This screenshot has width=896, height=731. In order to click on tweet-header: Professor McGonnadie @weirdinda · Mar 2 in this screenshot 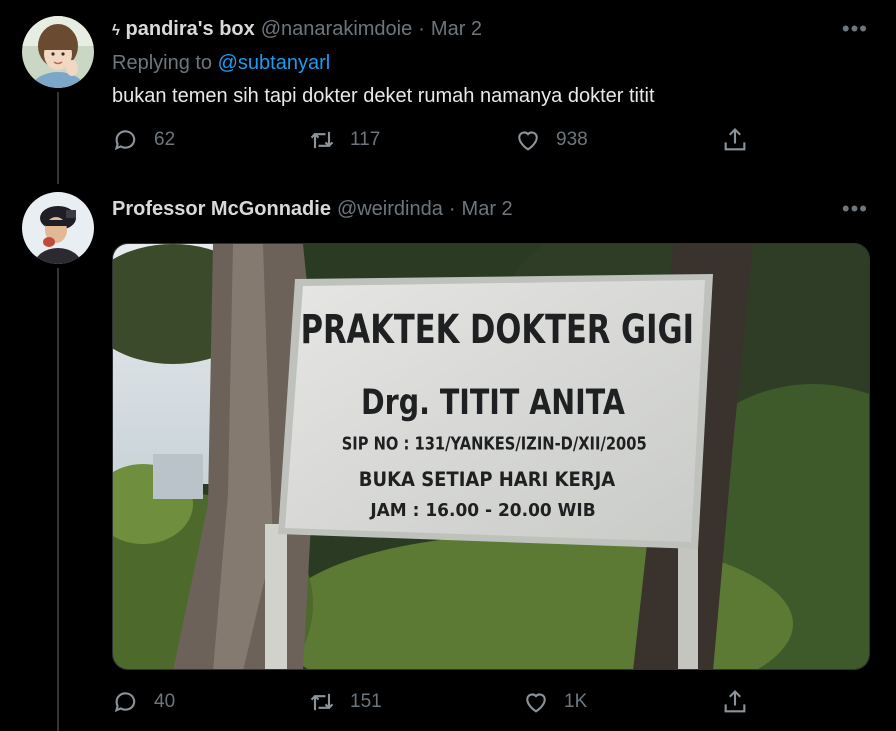, I will do `click(312, 209)`.